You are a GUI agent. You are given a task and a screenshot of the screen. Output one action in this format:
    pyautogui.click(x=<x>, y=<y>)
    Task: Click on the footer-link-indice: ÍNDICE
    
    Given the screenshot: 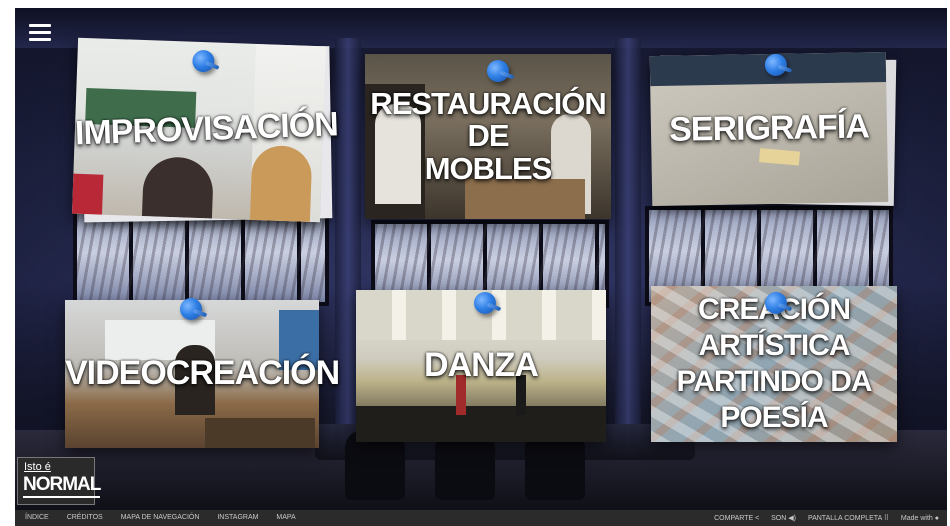 What is the action you would take?
    pyautogui.click(x=37, y=517)
    